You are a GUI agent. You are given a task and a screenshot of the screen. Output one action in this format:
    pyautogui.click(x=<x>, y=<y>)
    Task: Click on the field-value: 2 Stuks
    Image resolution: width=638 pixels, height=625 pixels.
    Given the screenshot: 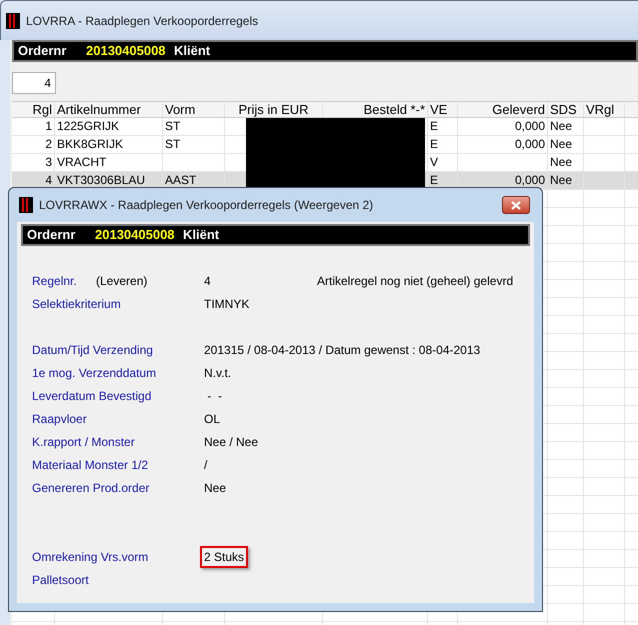 What is the action you would take?
    pyautogui.click(x=224, y=557)
    